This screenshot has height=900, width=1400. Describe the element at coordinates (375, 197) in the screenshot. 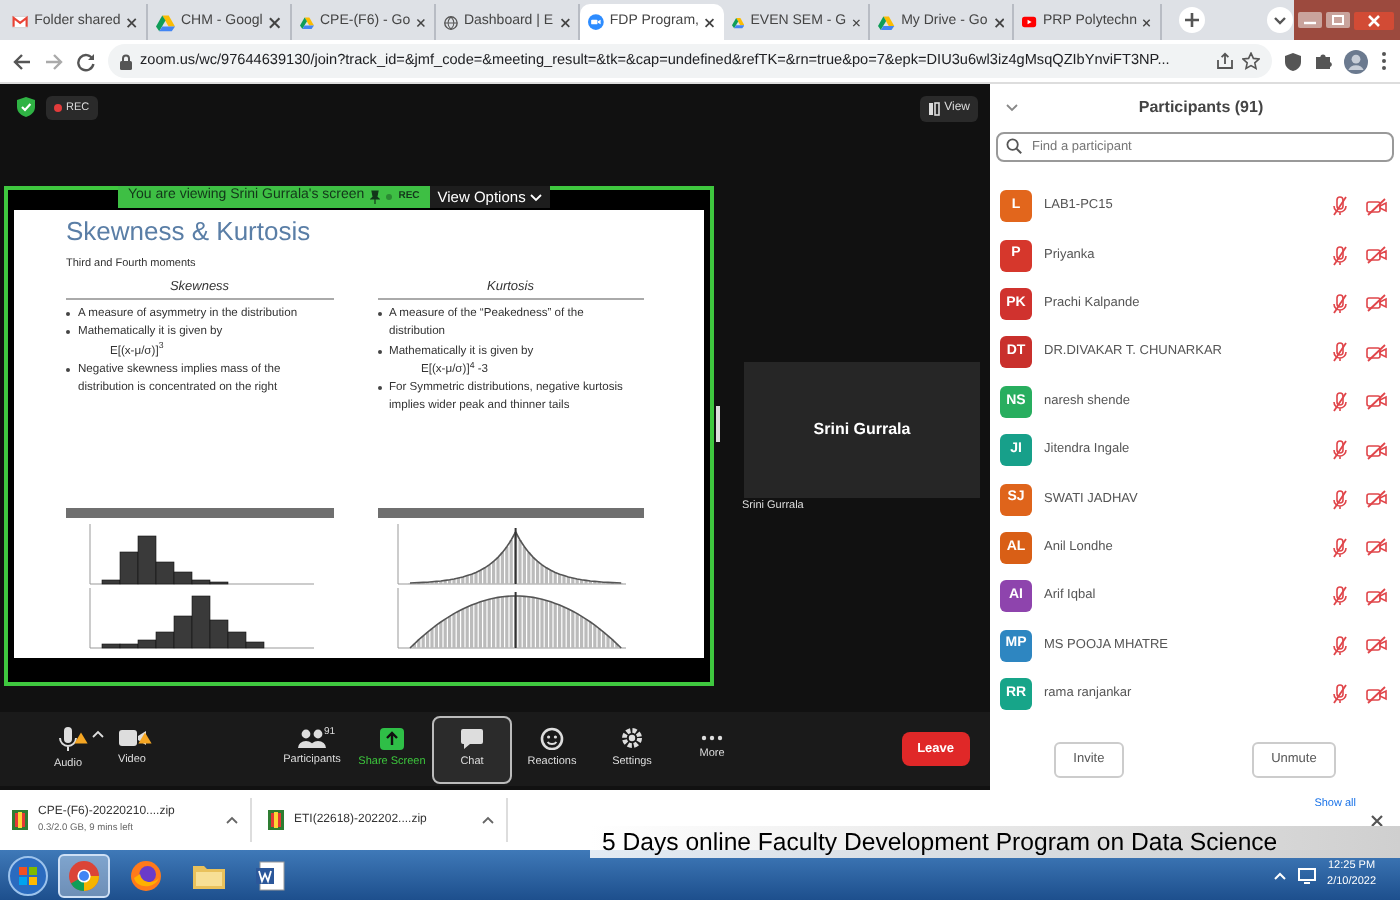

I see `pin-icon` at that location.